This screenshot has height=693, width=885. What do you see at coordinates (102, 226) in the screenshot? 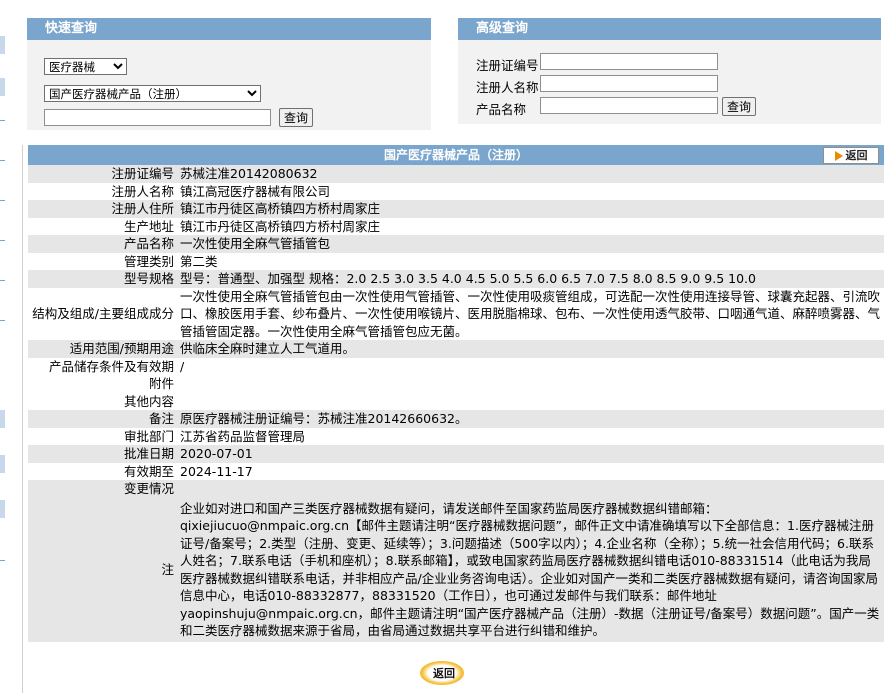
I see `row-label: 生产地址` at bounding box center [102, 226].